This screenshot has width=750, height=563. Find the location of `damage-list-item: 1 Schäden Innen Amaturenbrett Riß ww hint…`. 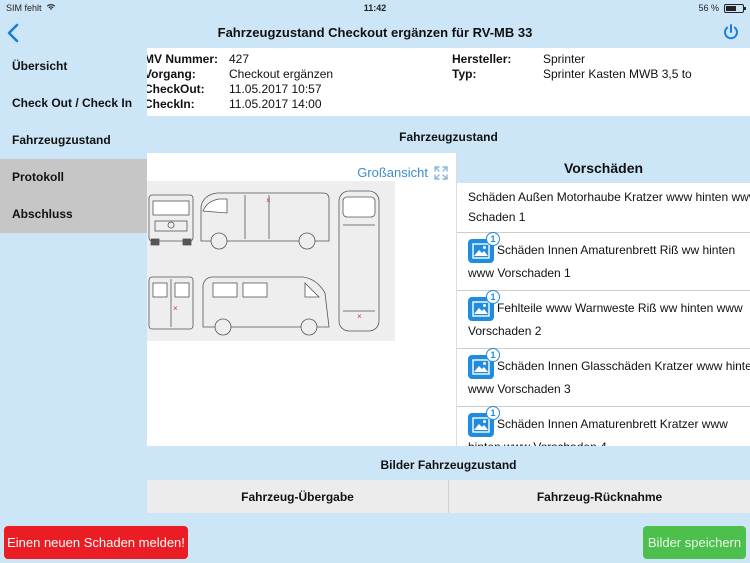

damage-list-item: 1 Schäden Innen Amaturenbrett Riß ww hint… is located at coordinates (603, 261).